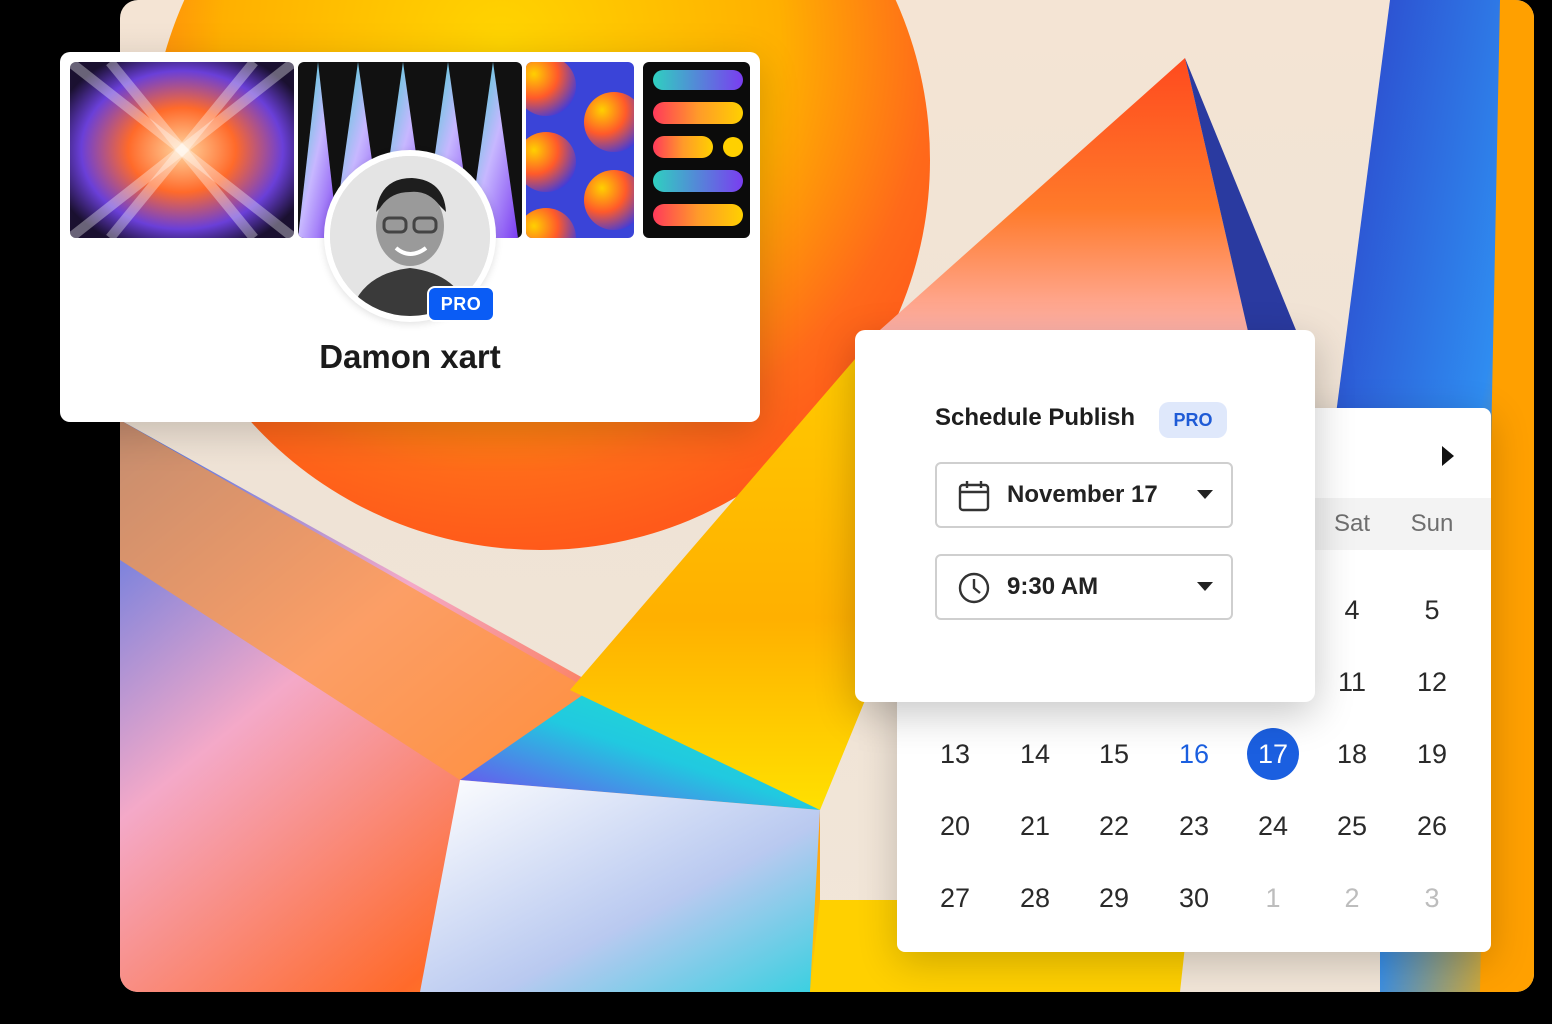 Image resolution: width=1552 pixels, height=1024 pixels. What do you see at coordinates (1352, 754) in the screenshot?
I see `calendar-day: 18` at bounding box center [1352, 754].